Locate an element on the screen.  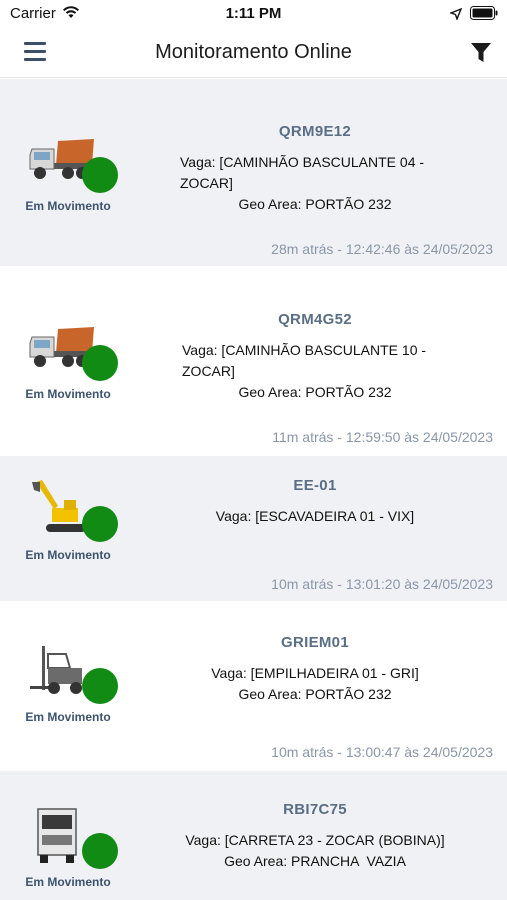
vaga-line: Vaga: [CARRETA 23 - ZOCAR (BOBINA)] is located at coordinates (315, 840).